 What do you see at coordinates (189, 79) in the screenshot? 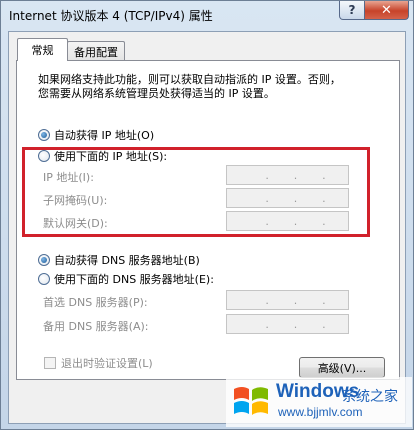
I see `description-line-1: 如果网络支持此功能，则可以获取自动指派的 IP 设置。否则，` at bounding box center [189, 79].